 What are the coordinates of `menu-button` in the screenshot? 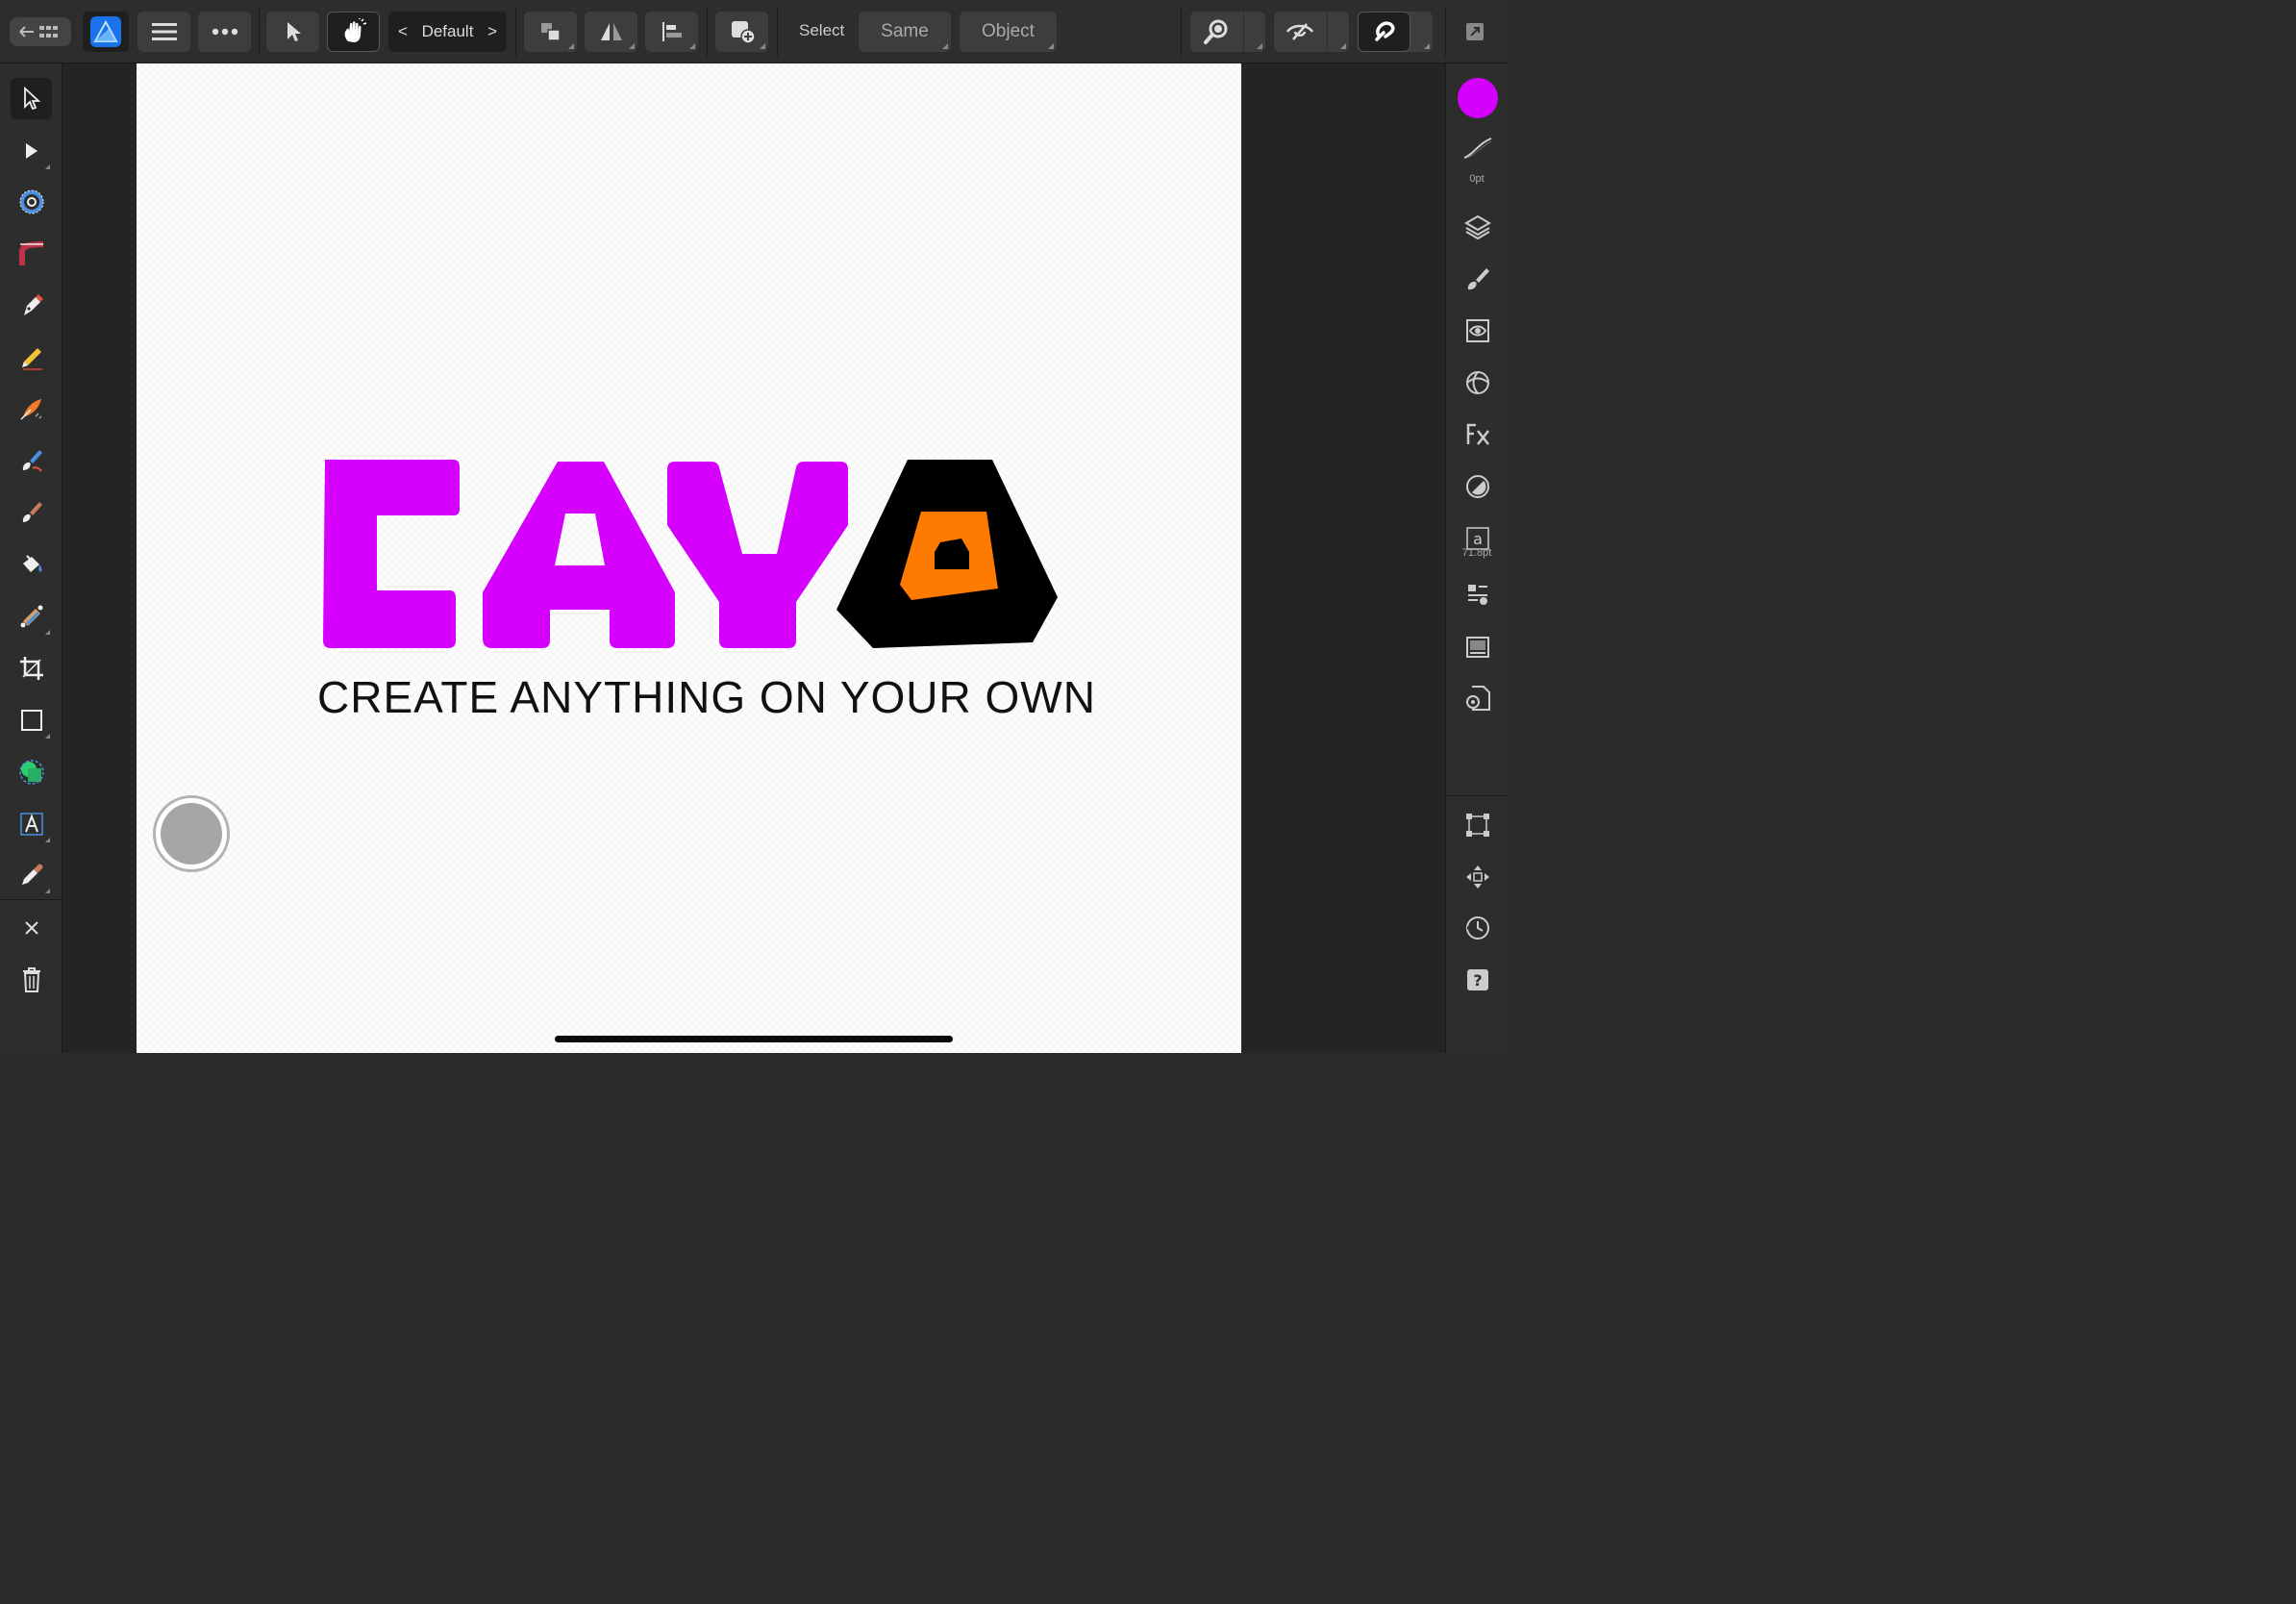 It's located at (163, 32).